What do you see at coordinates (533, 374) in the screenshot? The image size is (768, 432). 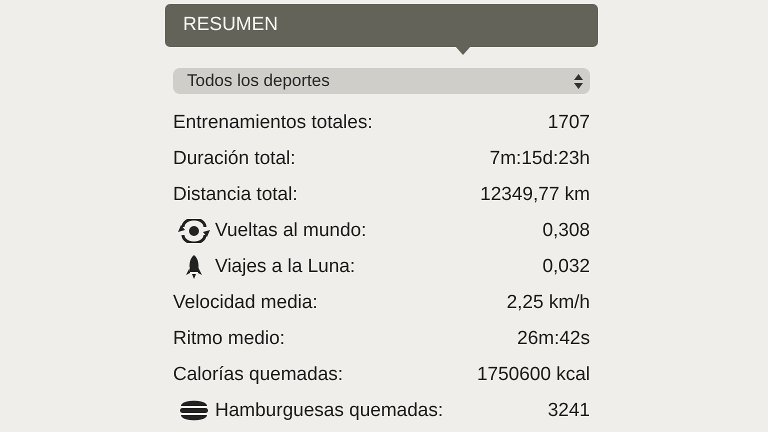 I see `stat-value: 1750600 kcal` at bounding box center [533, 374].